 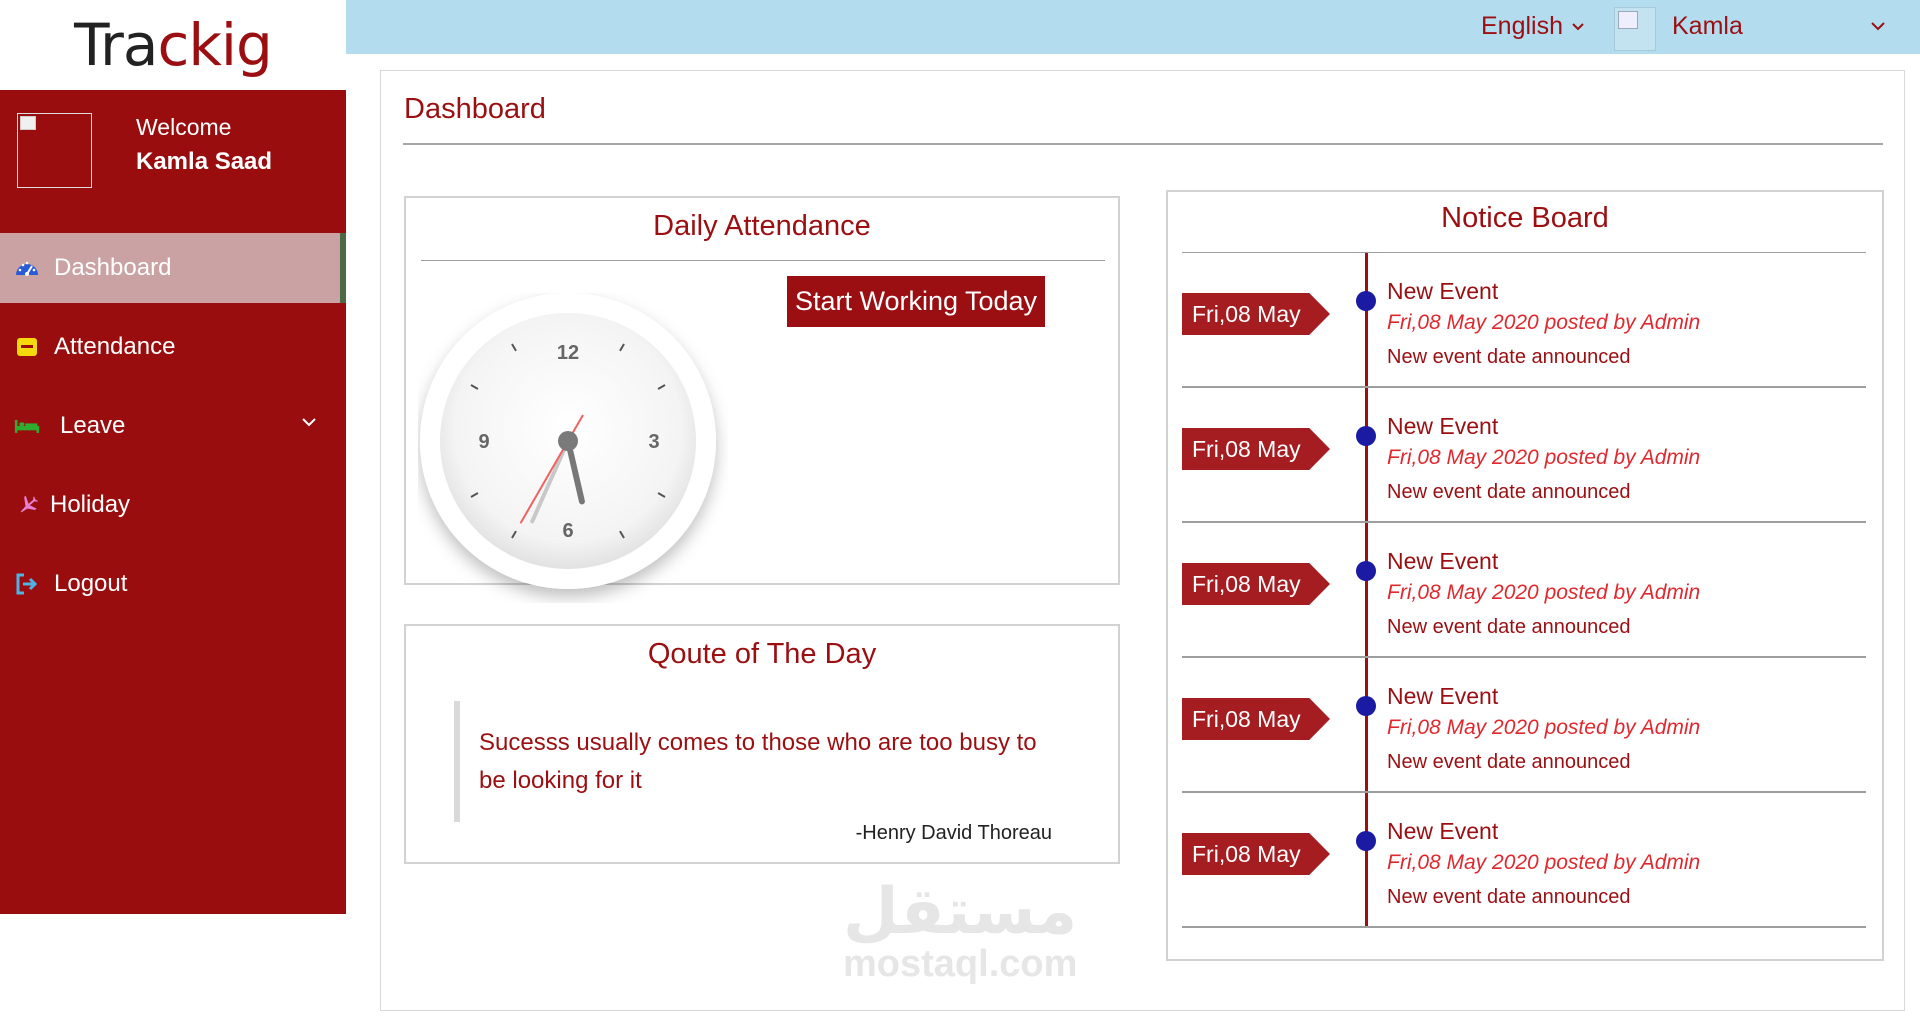 I want to click on plane-icon, so click(x=27, y=505).